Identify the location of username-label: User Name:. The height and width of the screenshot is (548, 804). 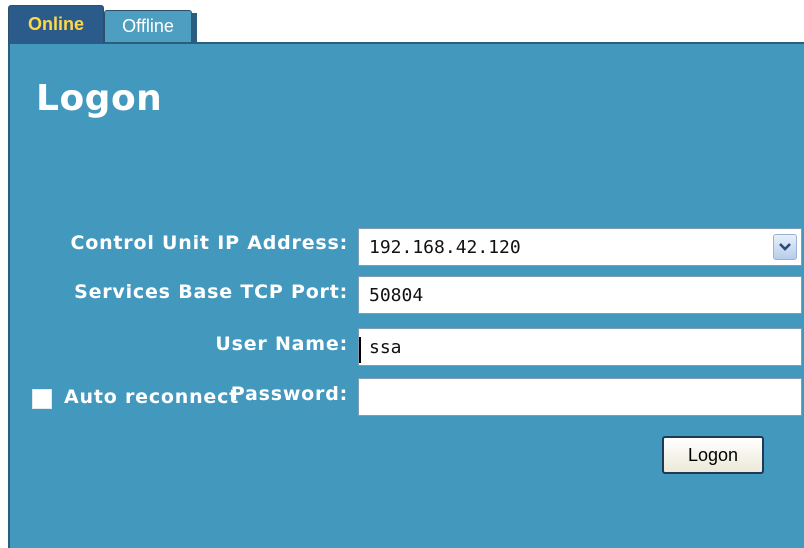
(281, 344).